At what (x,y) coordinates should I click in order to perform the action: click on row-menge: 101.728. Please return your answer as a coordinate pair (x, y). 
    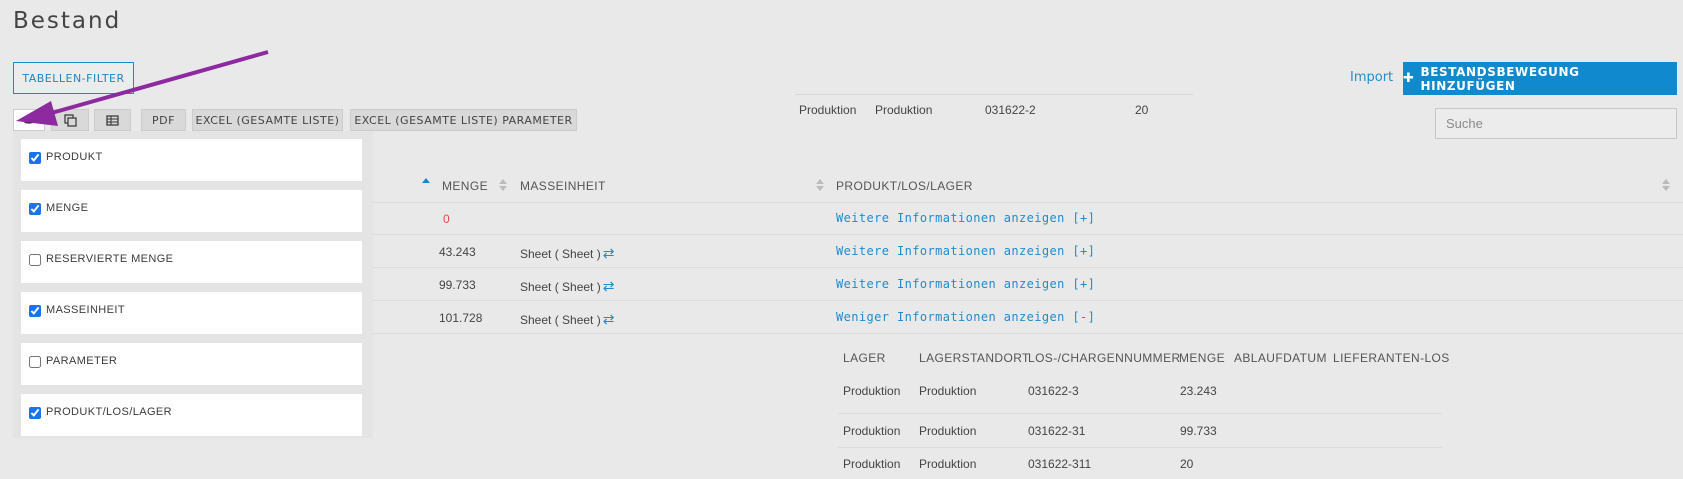
    Looking at the image, I should click on (461, 318).